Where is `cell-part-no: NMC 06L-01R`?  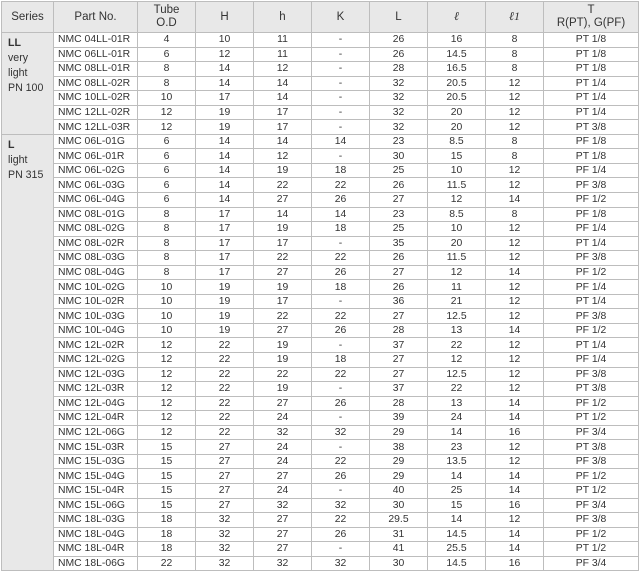 cell-part-no: NMC 06L-01R is located at coordinates (95, 156).